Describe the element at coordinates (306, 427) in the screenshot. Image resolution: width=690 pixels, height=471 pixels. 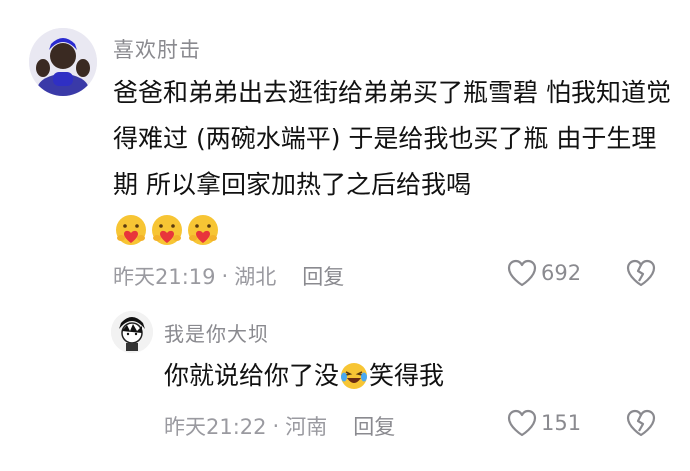
I see `reply-location: 河南` at that location.